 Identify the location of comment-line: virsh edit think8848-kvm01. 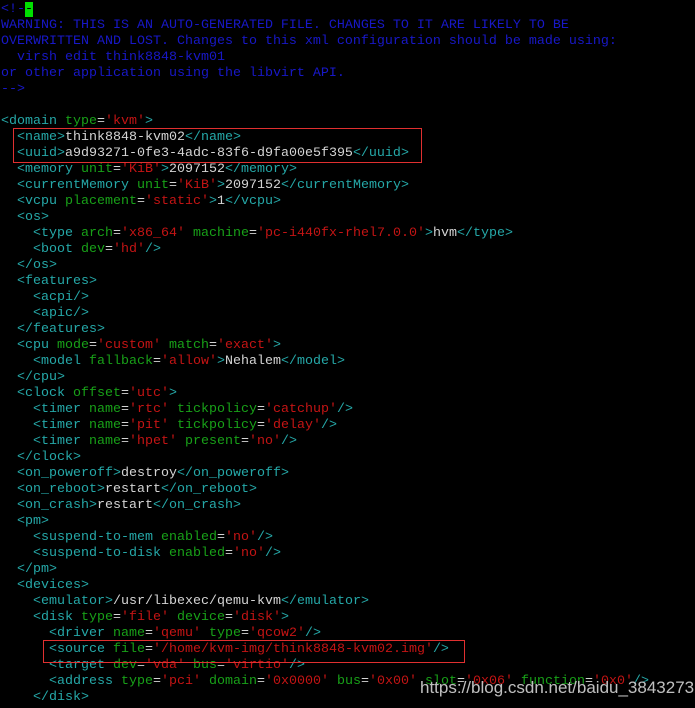
(113, 57).